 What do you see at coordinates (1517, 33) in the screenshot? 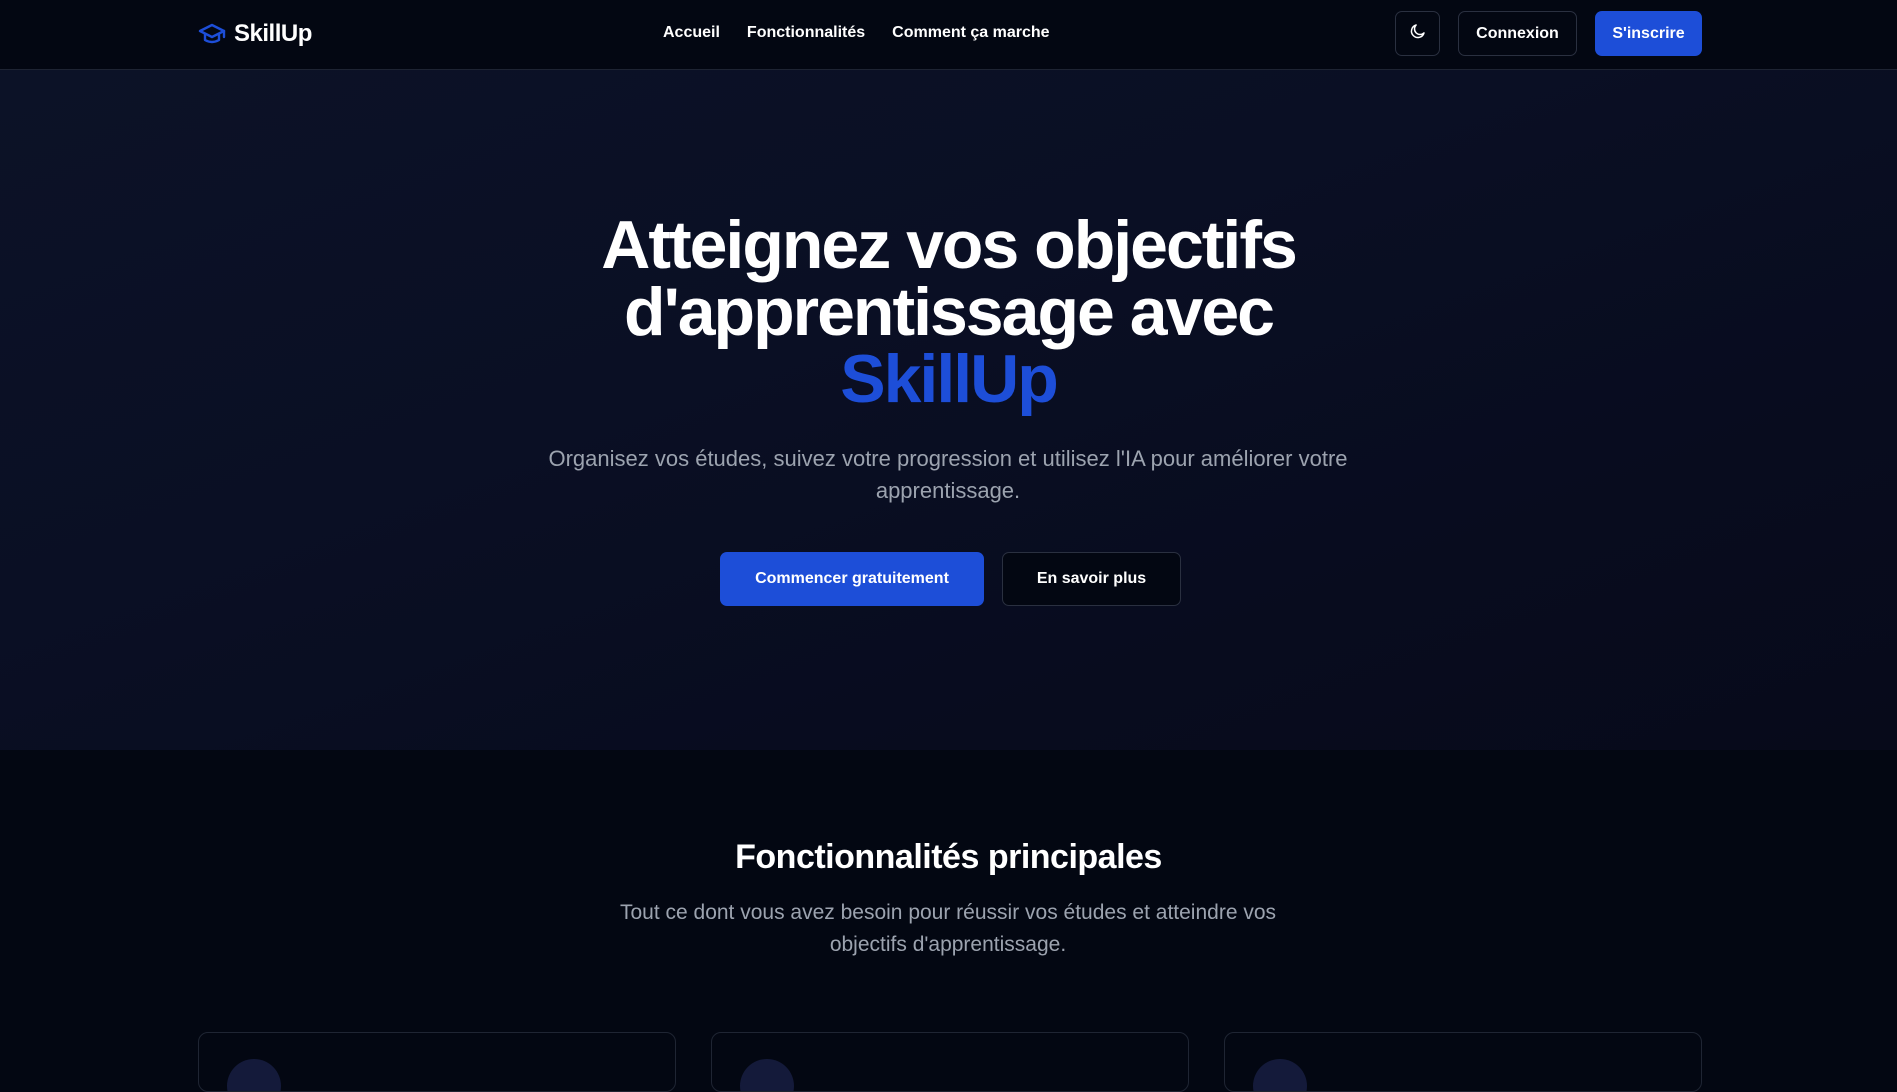
I see `login-button: Connexion` at bounding box center [1517, 33].